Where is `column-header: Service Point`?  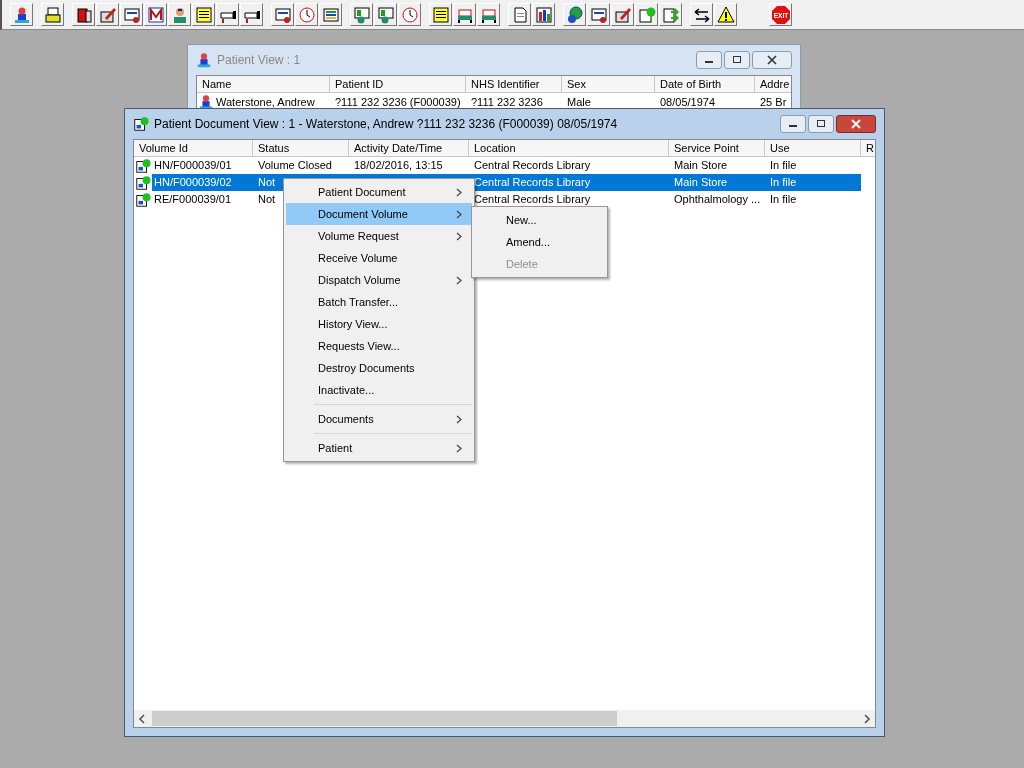 column-header: Service Point is located at coordinates (717, 148).